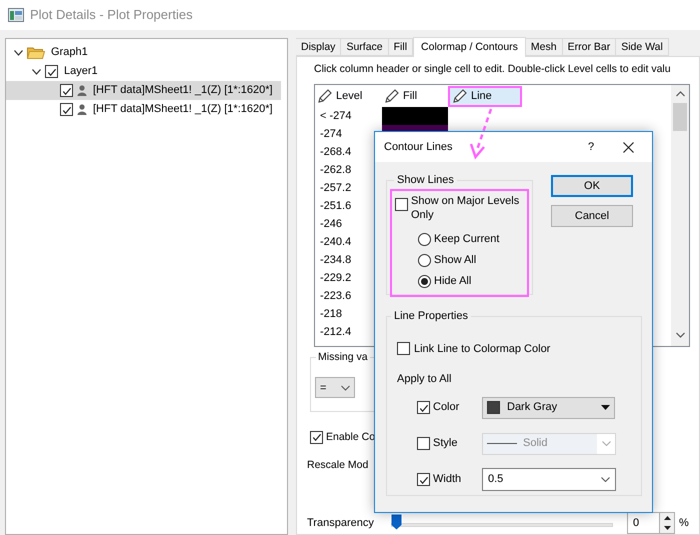 The image size is (700, 535). What do you see at coordinates (331, 134) in the screenshot?
I see `table-cell-text: -274` at bounding box center [331, 134].